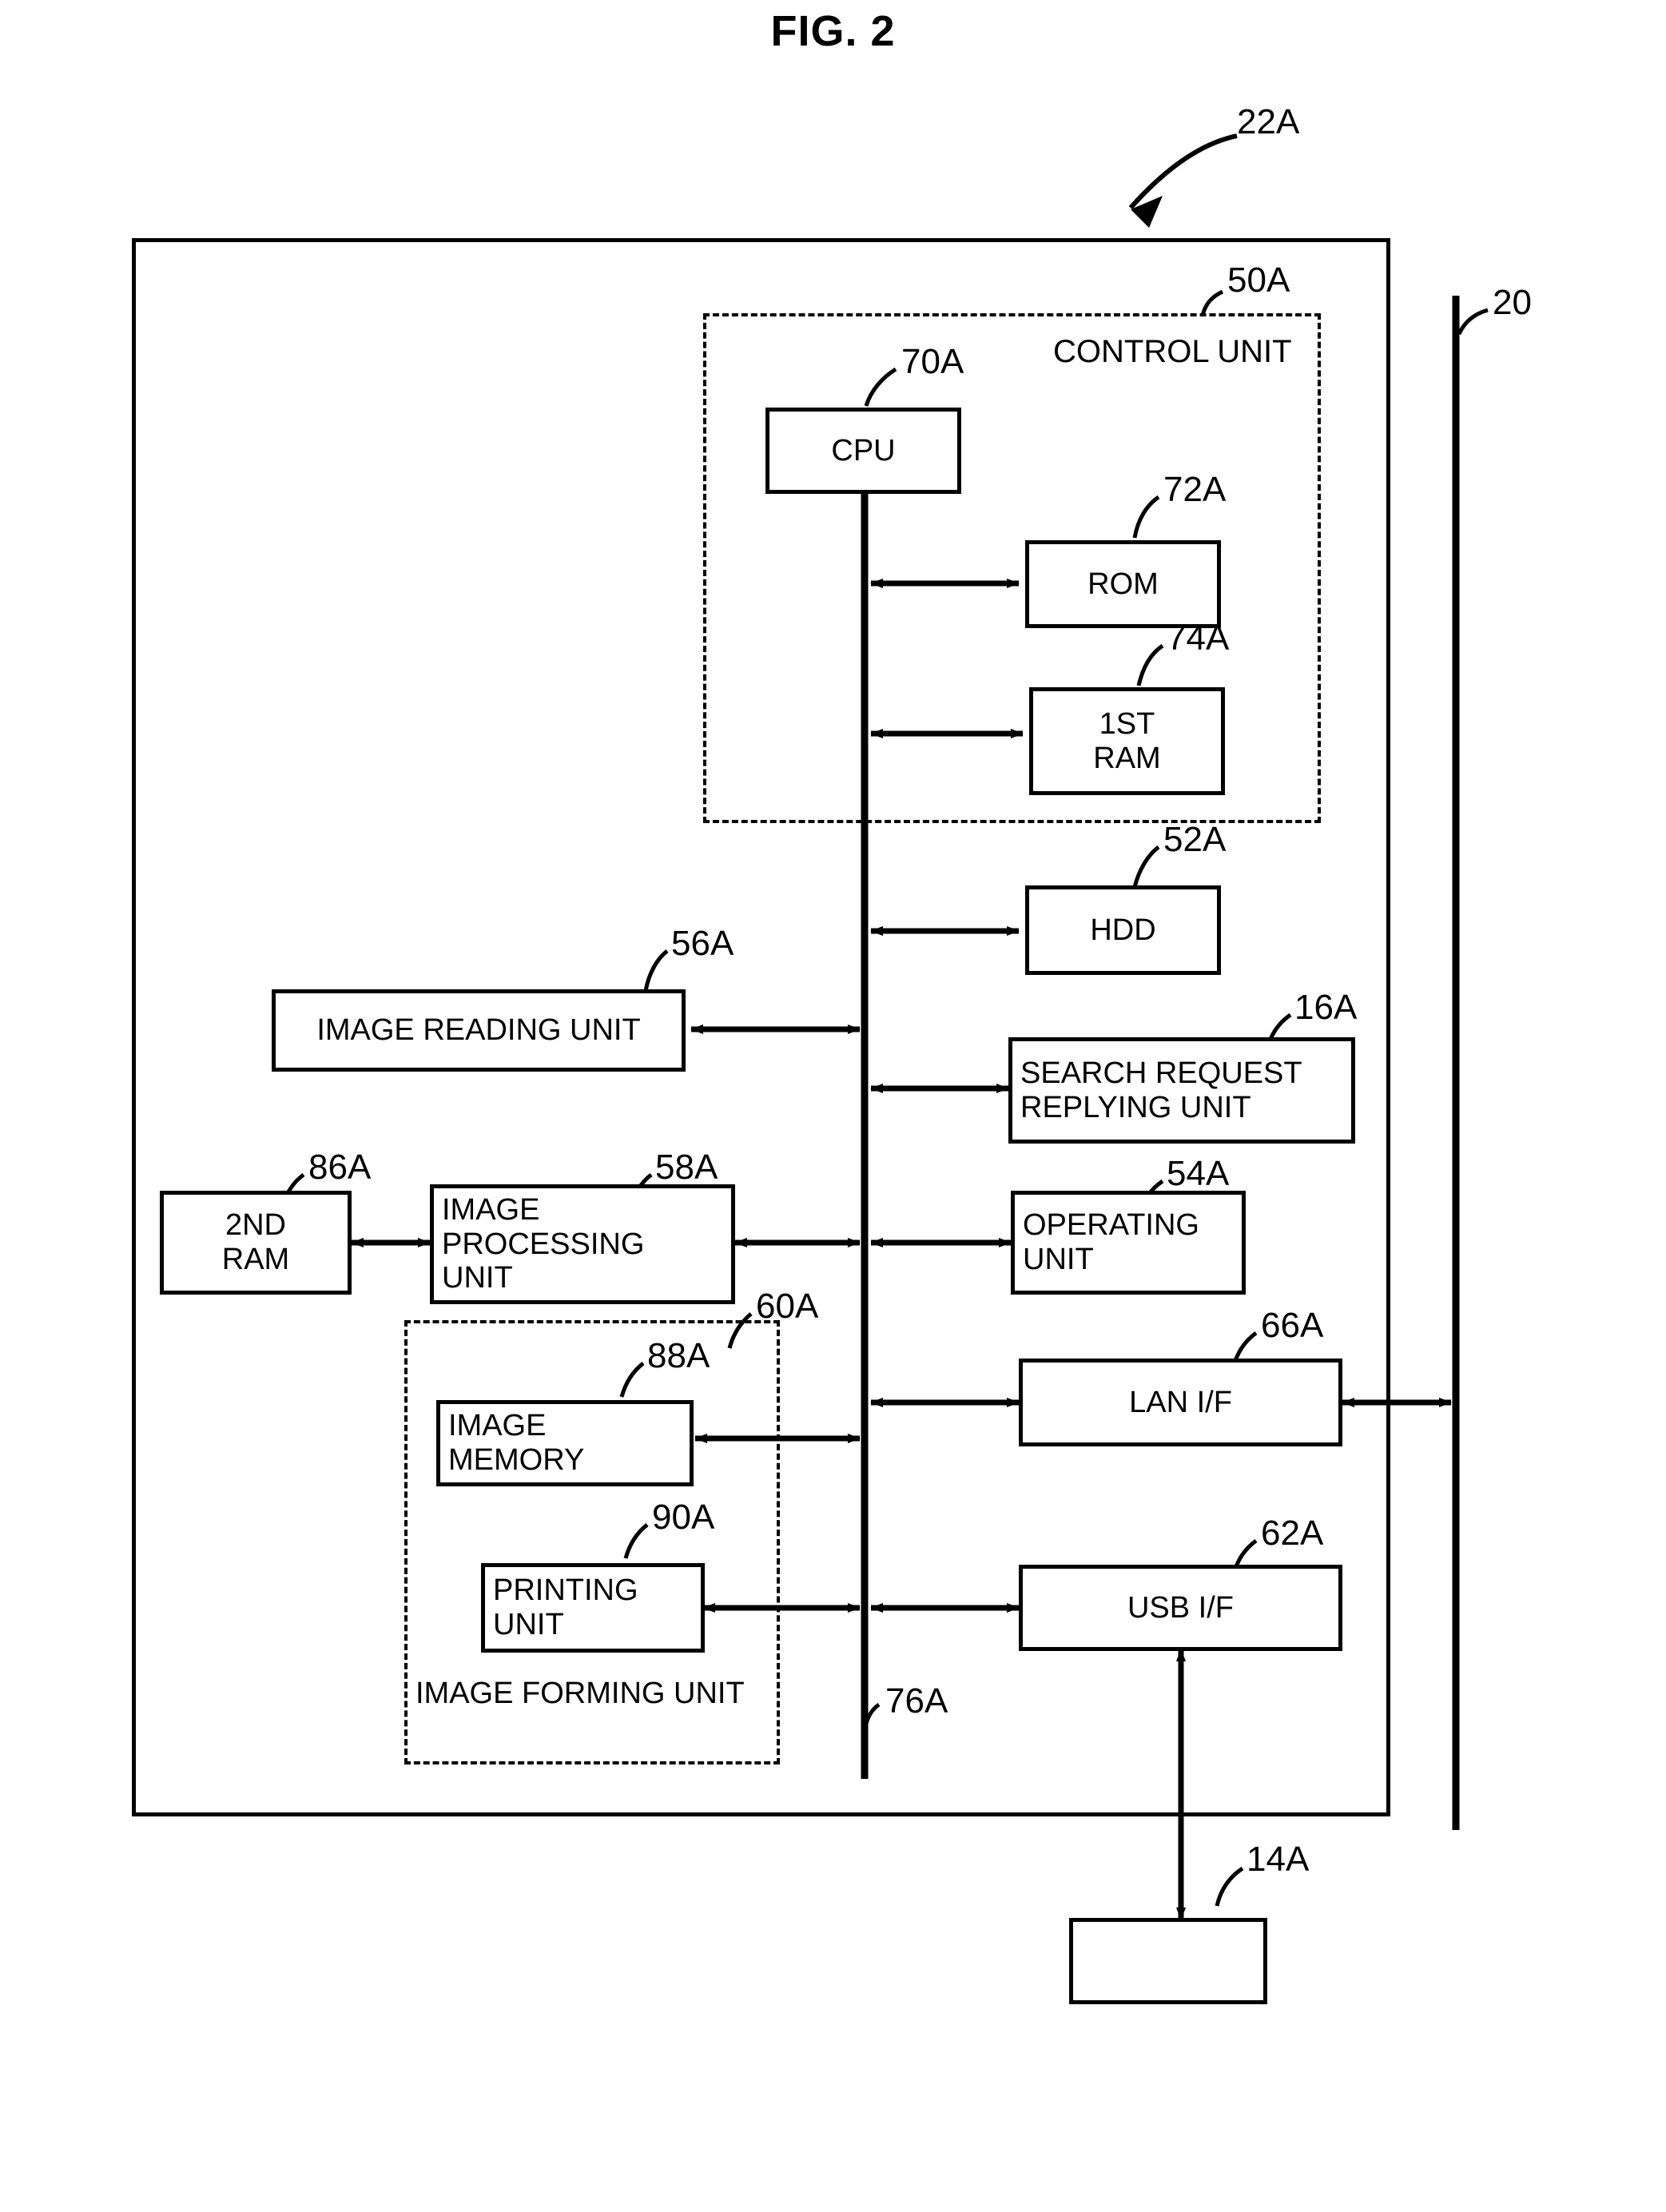  I want to click on rom-block: ROM, so click(1123, 584).